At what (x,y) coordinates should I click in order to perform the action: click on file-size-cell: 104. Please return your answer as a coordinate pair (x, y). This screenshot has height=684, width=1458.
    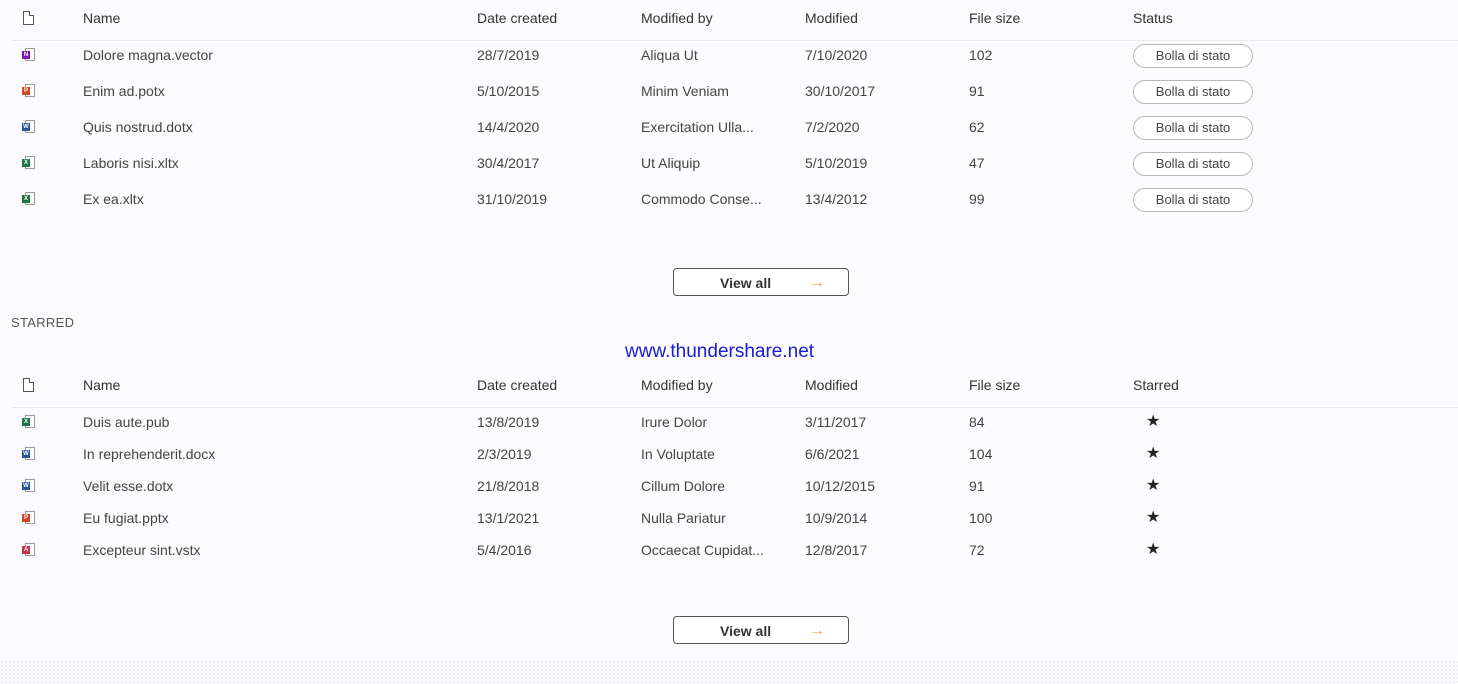
    Looking at the image, I should click on (981, 454).